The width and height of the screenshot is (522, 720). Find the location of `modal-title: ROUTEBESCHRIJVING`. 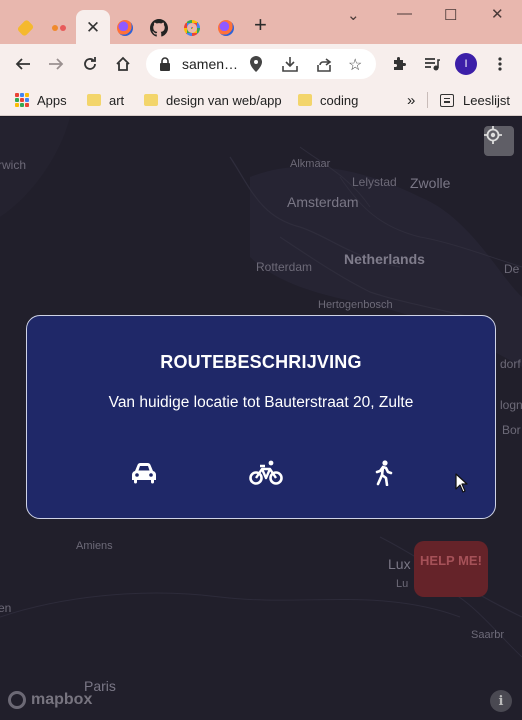

modal-title: ROUTEBESCHRIJVING is located at coordinates (261, 362).